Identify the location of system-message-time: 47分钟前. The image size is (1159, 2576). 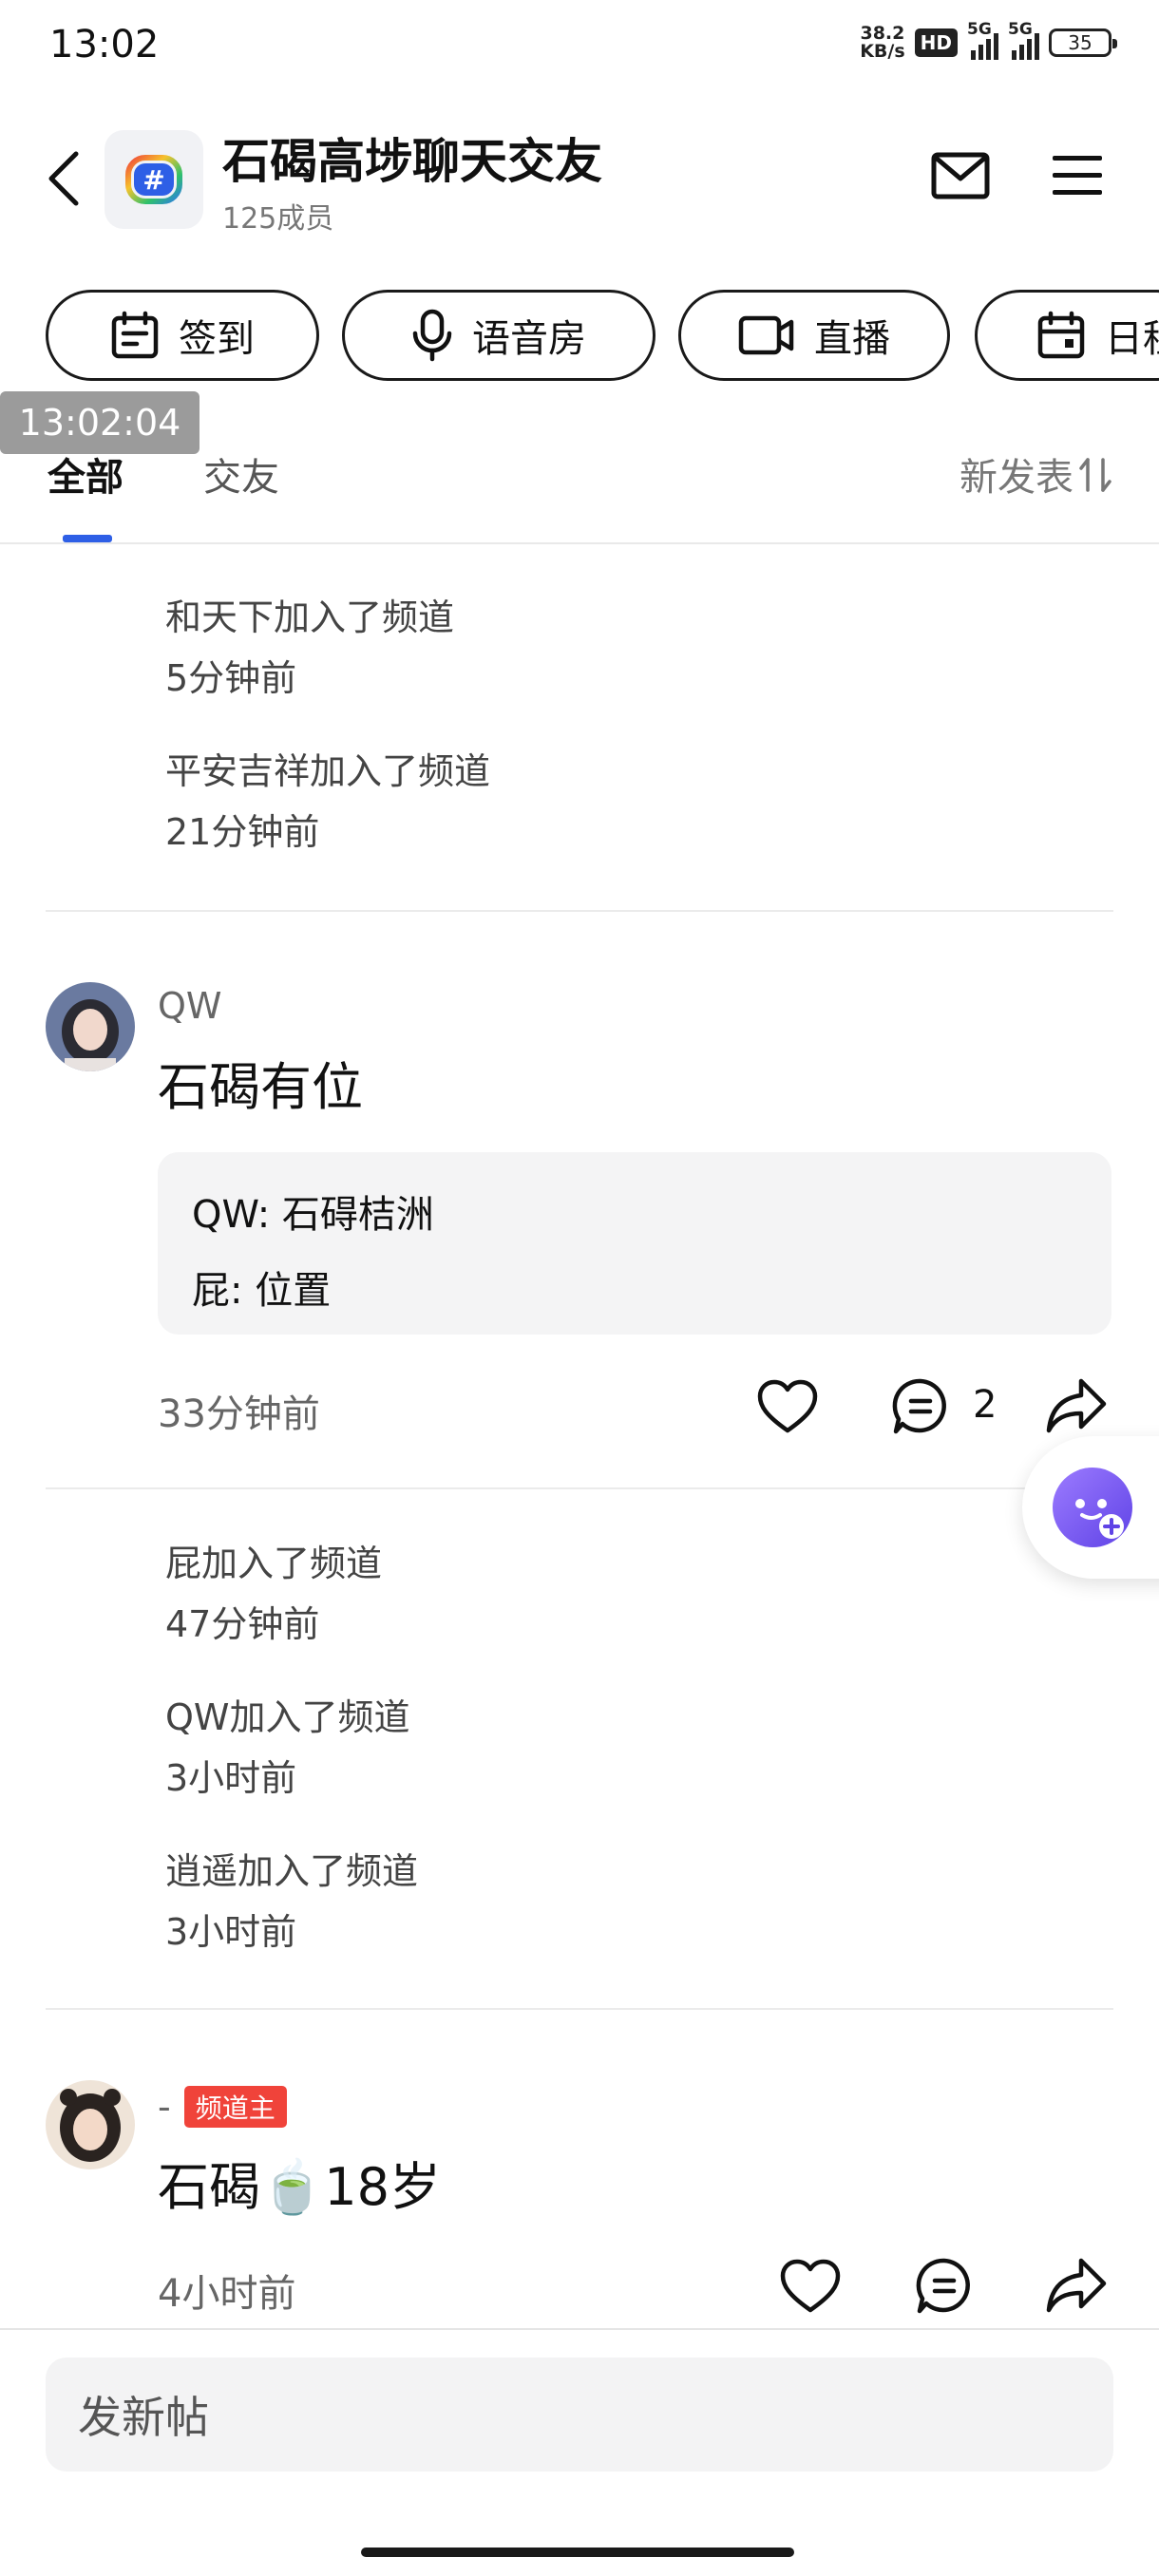
(242, 1624).